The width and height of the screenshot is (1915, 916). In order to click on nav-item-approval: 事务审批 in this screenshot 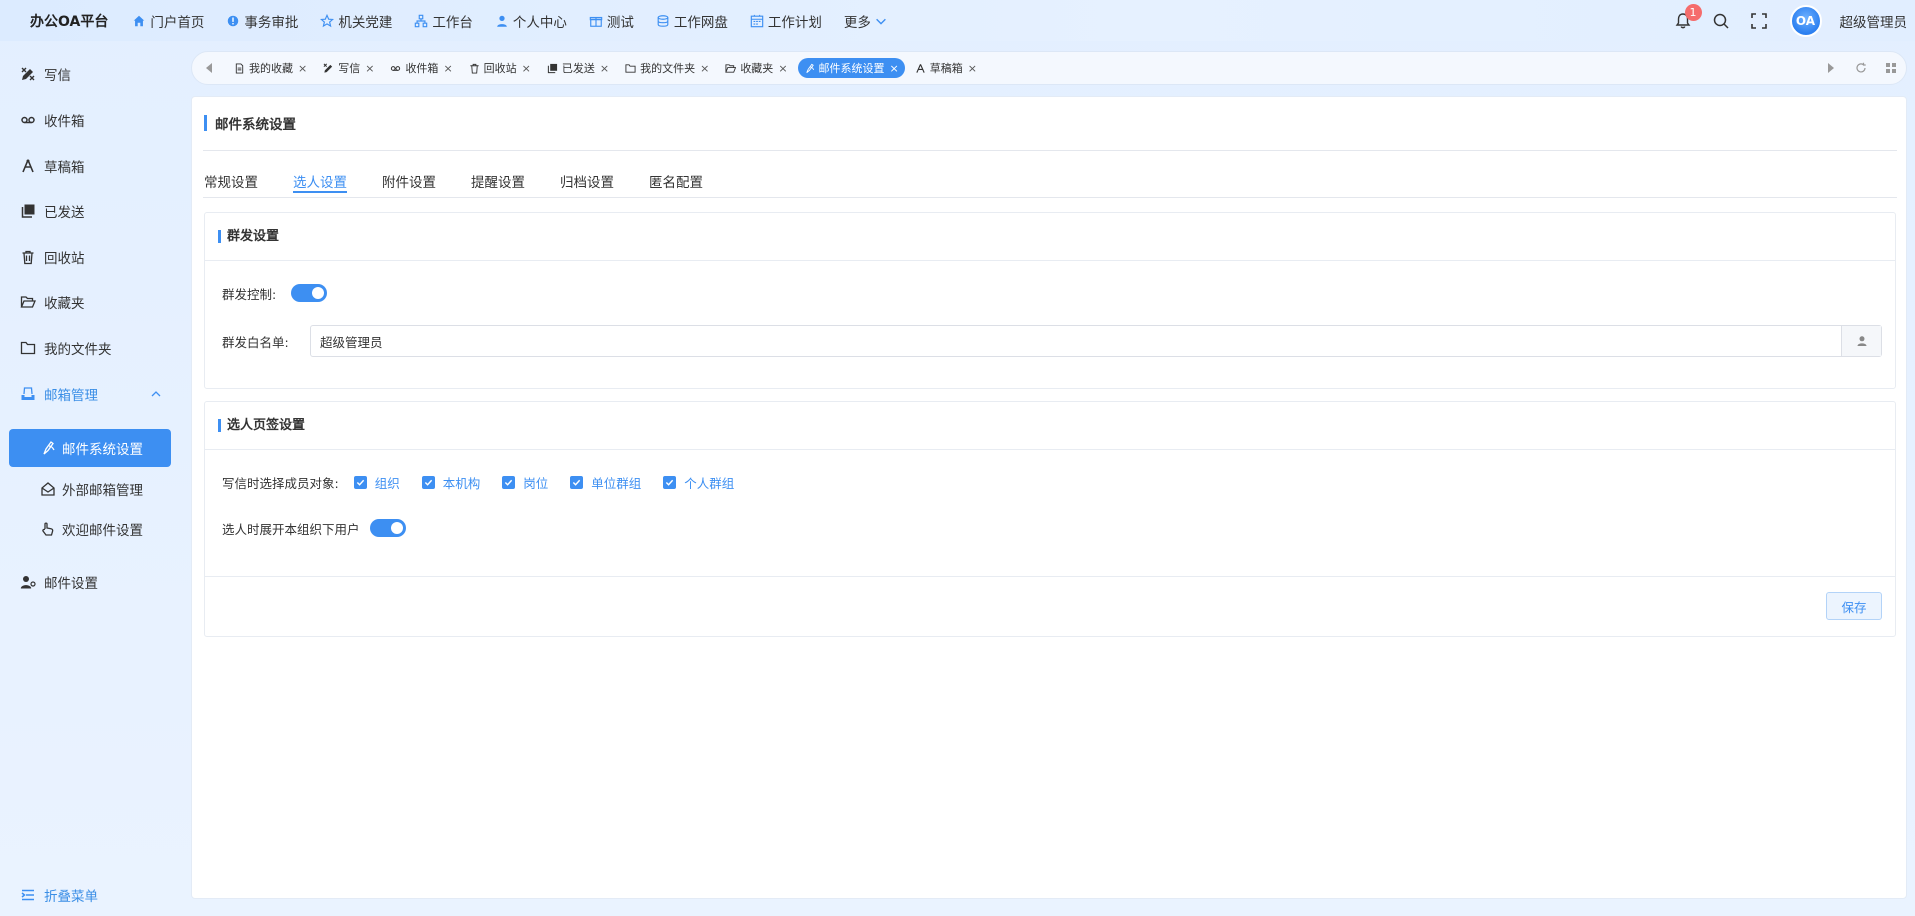, I will do `click(262, 21)`.